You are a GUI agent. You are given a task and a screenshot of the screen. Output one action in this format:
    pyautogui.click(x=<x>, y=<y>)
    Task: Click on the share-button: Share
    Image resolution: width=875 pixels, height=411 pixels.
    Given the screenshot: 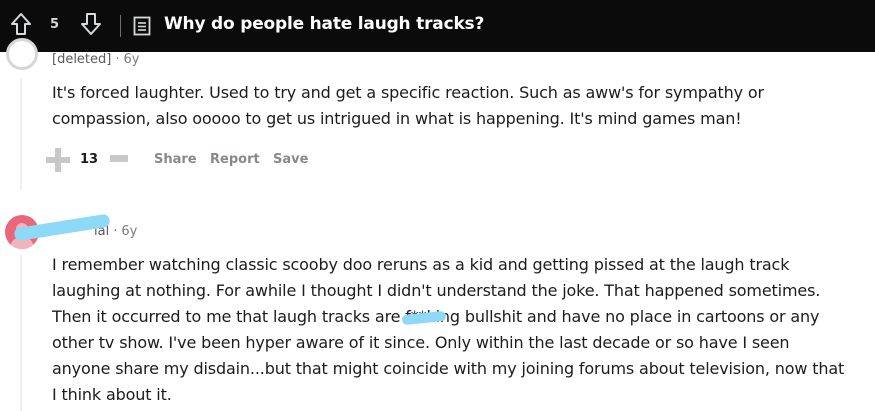 What is the action you would take?
    pyautogui.click(x=175, y=159)
    